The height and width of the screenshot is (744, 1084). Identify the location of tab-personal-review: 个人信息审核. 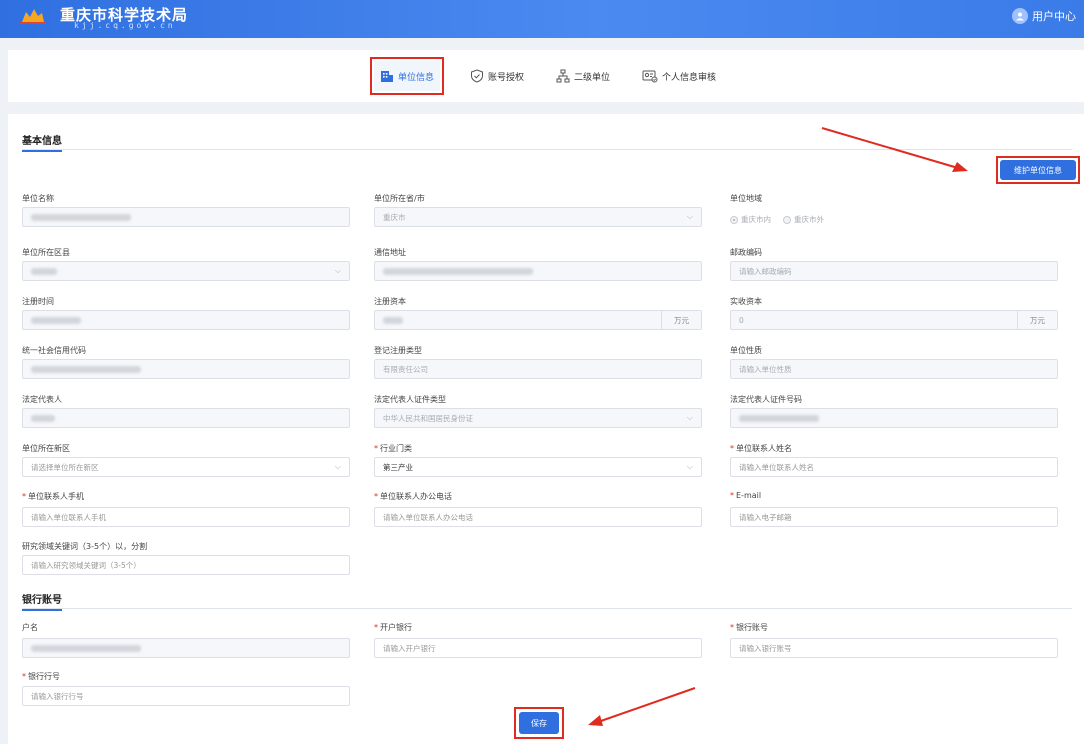
(679, 76).